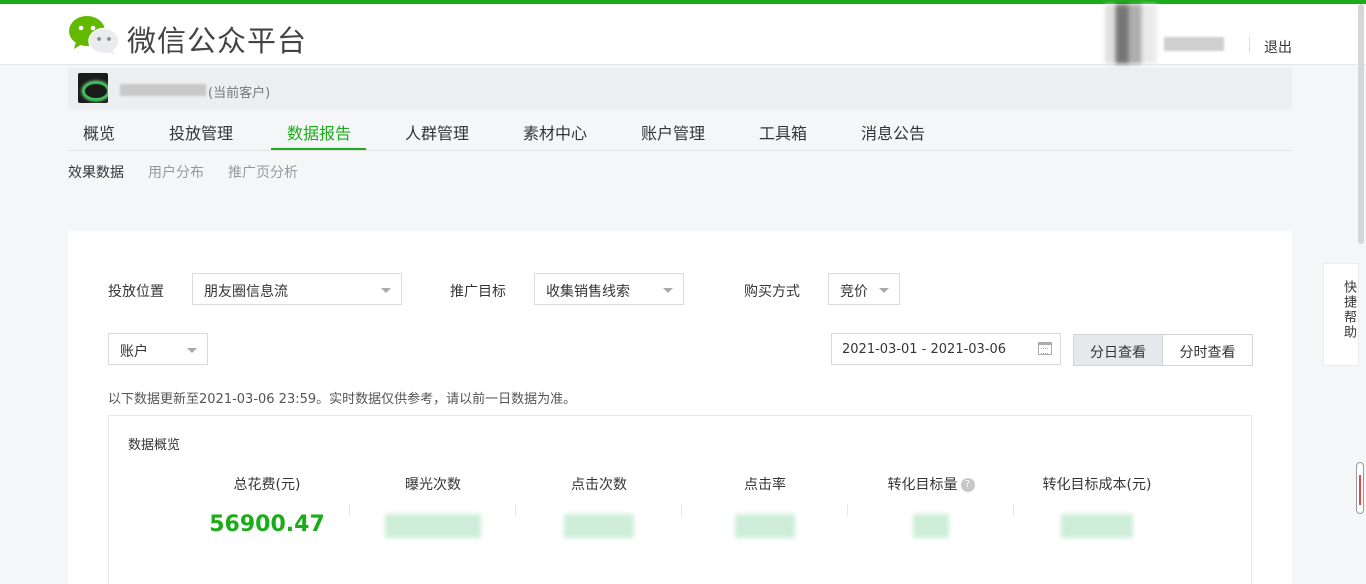  I want to click on account-name, so click(163, 90).